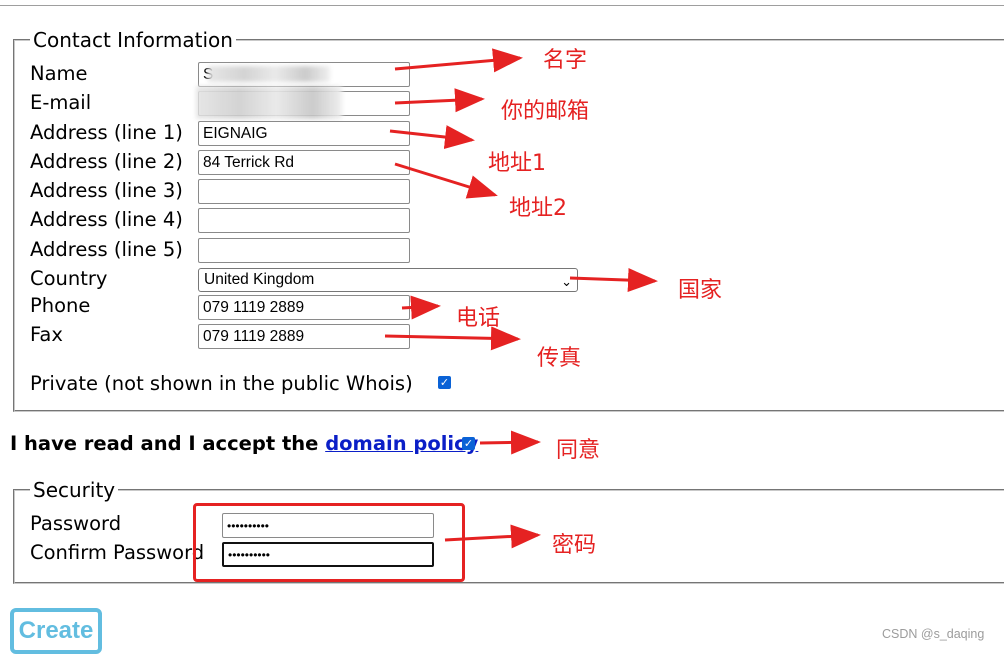 The width and height of the screenshot is (1004, 654). Describe the element at coordinates (545, 111) in the screenshot. I see `annotation-email: 你的邮箱` at that location.